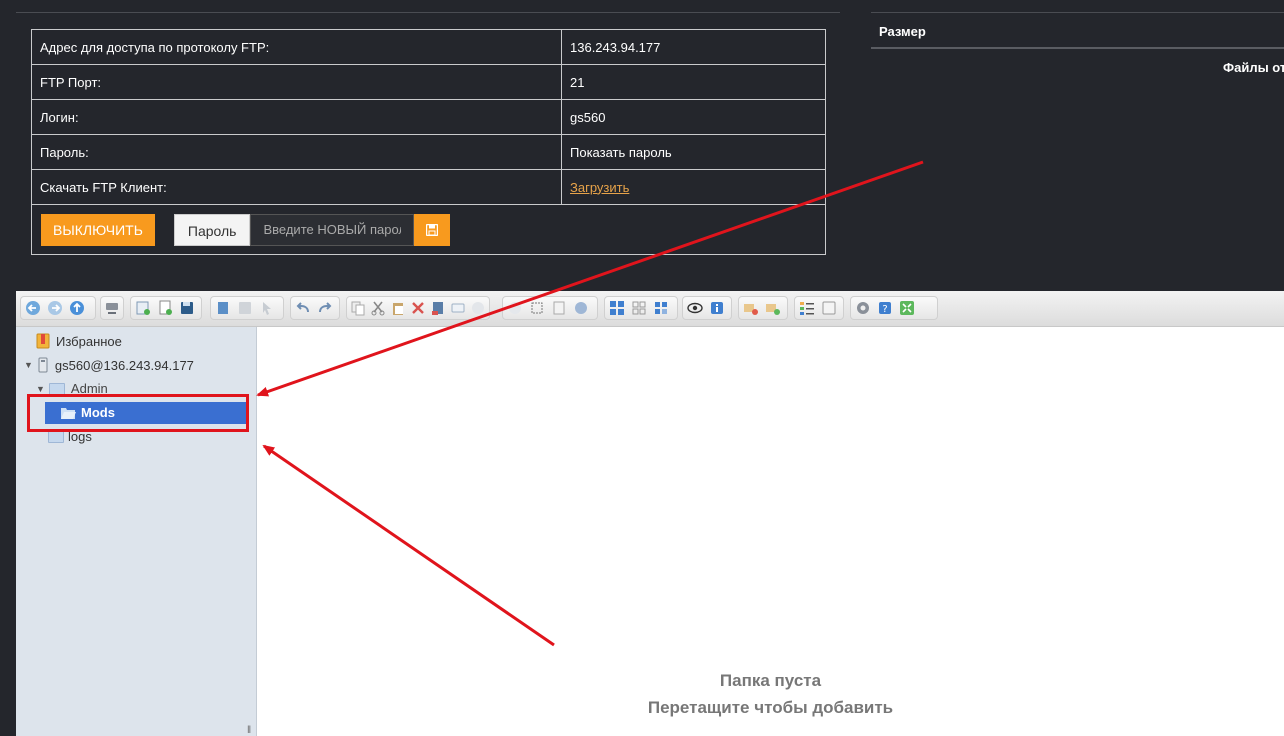 This screenshot has width=1284, height=736. Describe the element at coordinates (829, 308) in the screenshot. I see `translate-icon` at that location.